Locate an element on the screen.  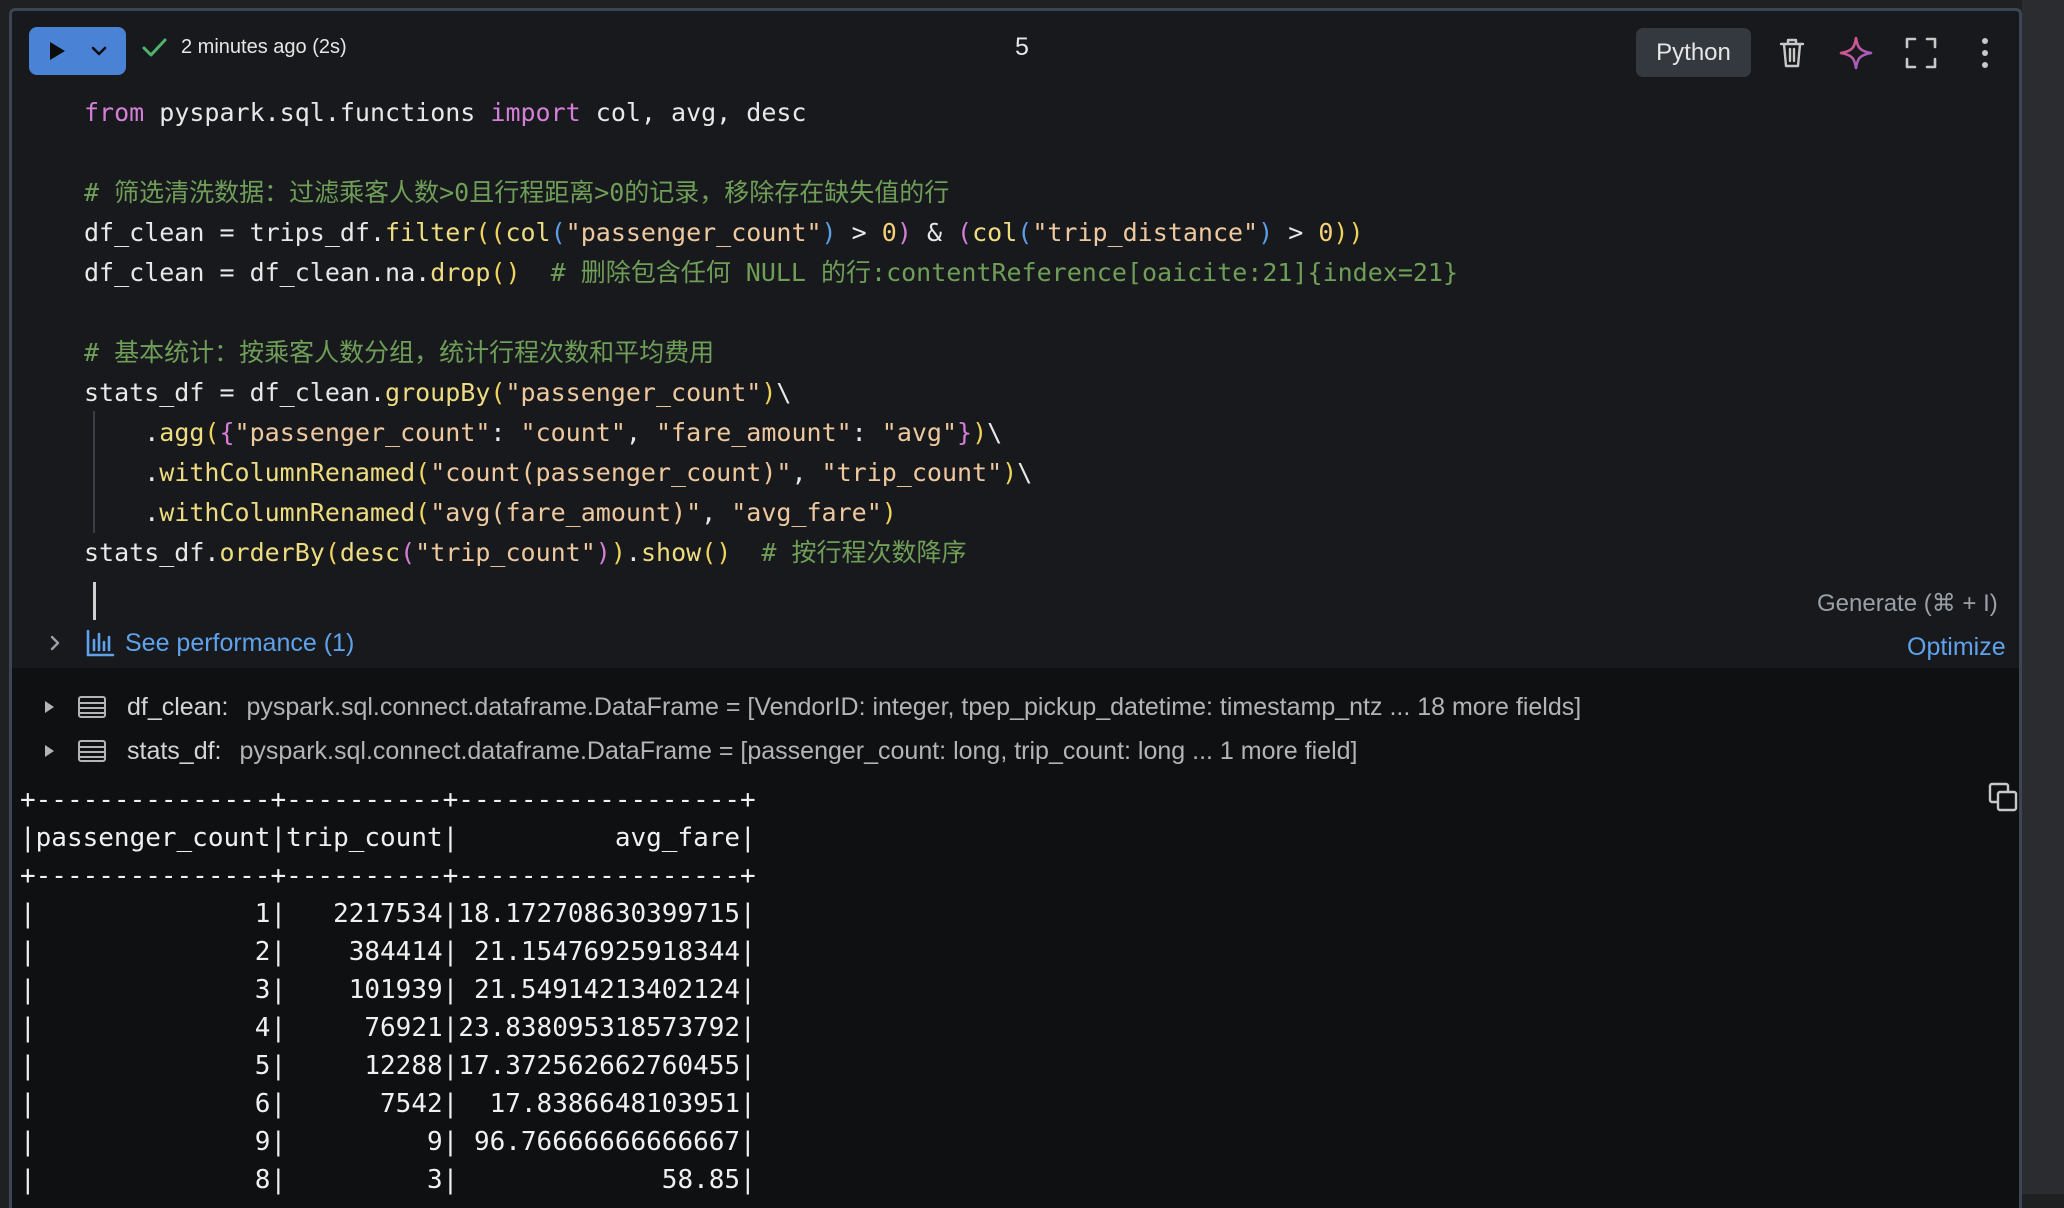
table-row: | 5| 12288|17.372562662760455| is located at coordinates (388, 1066).